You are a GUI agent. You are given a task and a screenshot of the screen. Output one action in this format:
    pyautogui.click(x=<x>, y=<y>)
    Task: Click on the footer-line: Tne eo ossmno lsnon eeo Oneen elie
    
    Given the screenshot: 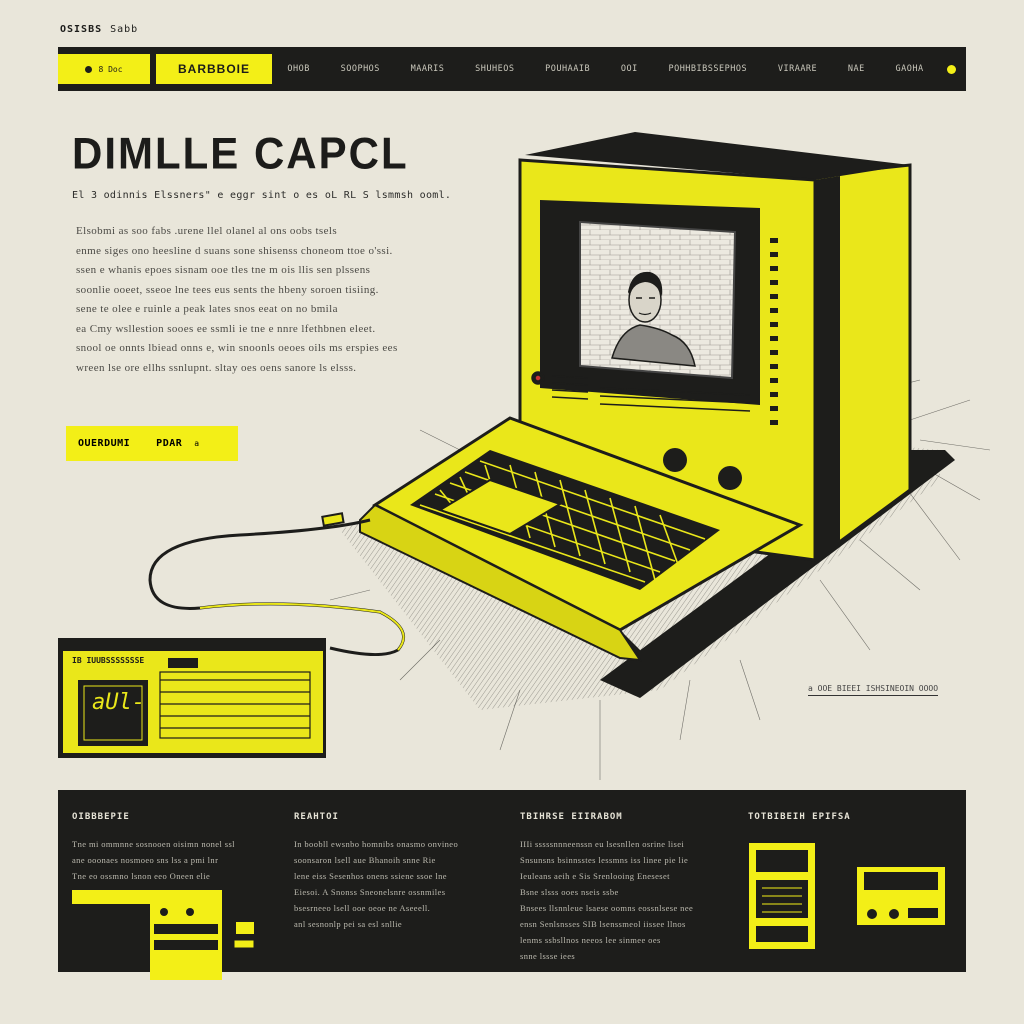 What is the action you would take?
    pyautogui.click(x=141, y=876)
    